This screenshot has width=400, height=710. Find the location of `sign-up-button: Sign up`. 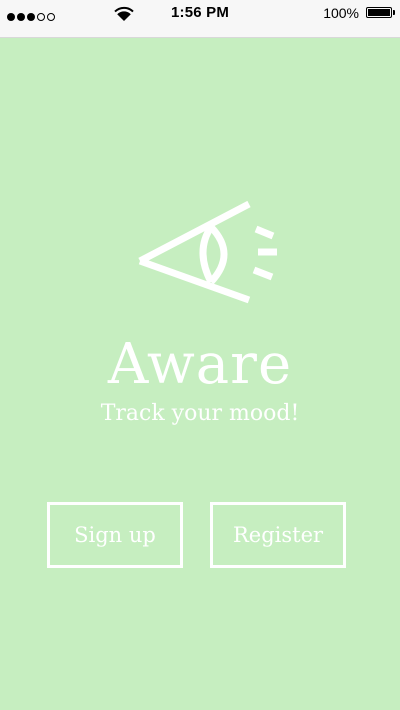

sign-up-button: Sign up is located at coordinates (115, 535).